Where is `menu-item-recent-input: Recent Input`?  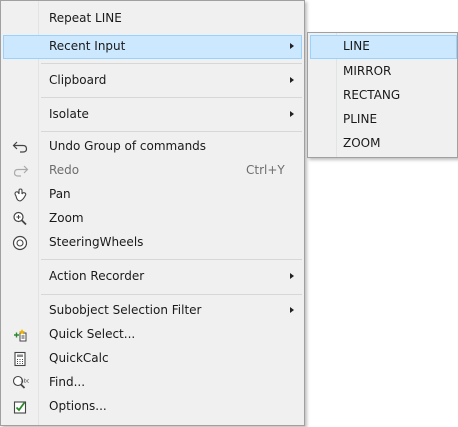
menu-item-recent-input: Recent Input is located at coordinates (152, 47).